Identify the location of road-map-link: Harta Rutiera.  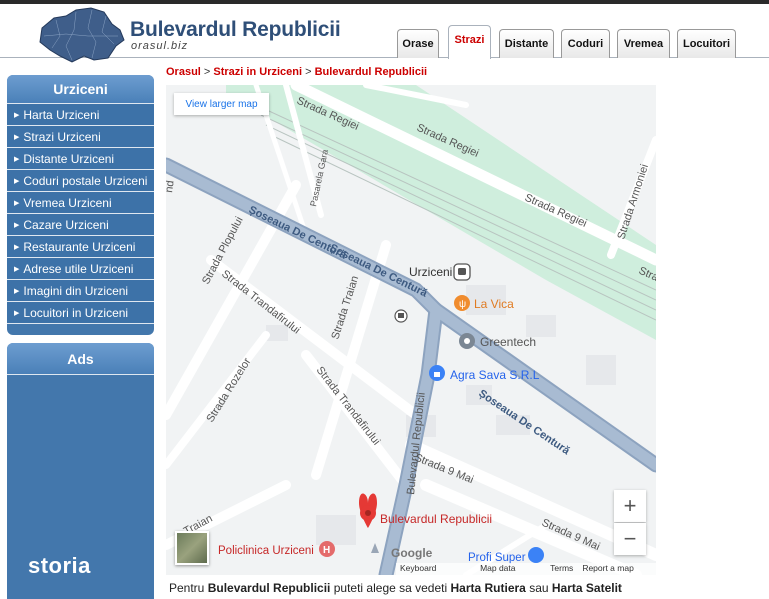
(488, 588).